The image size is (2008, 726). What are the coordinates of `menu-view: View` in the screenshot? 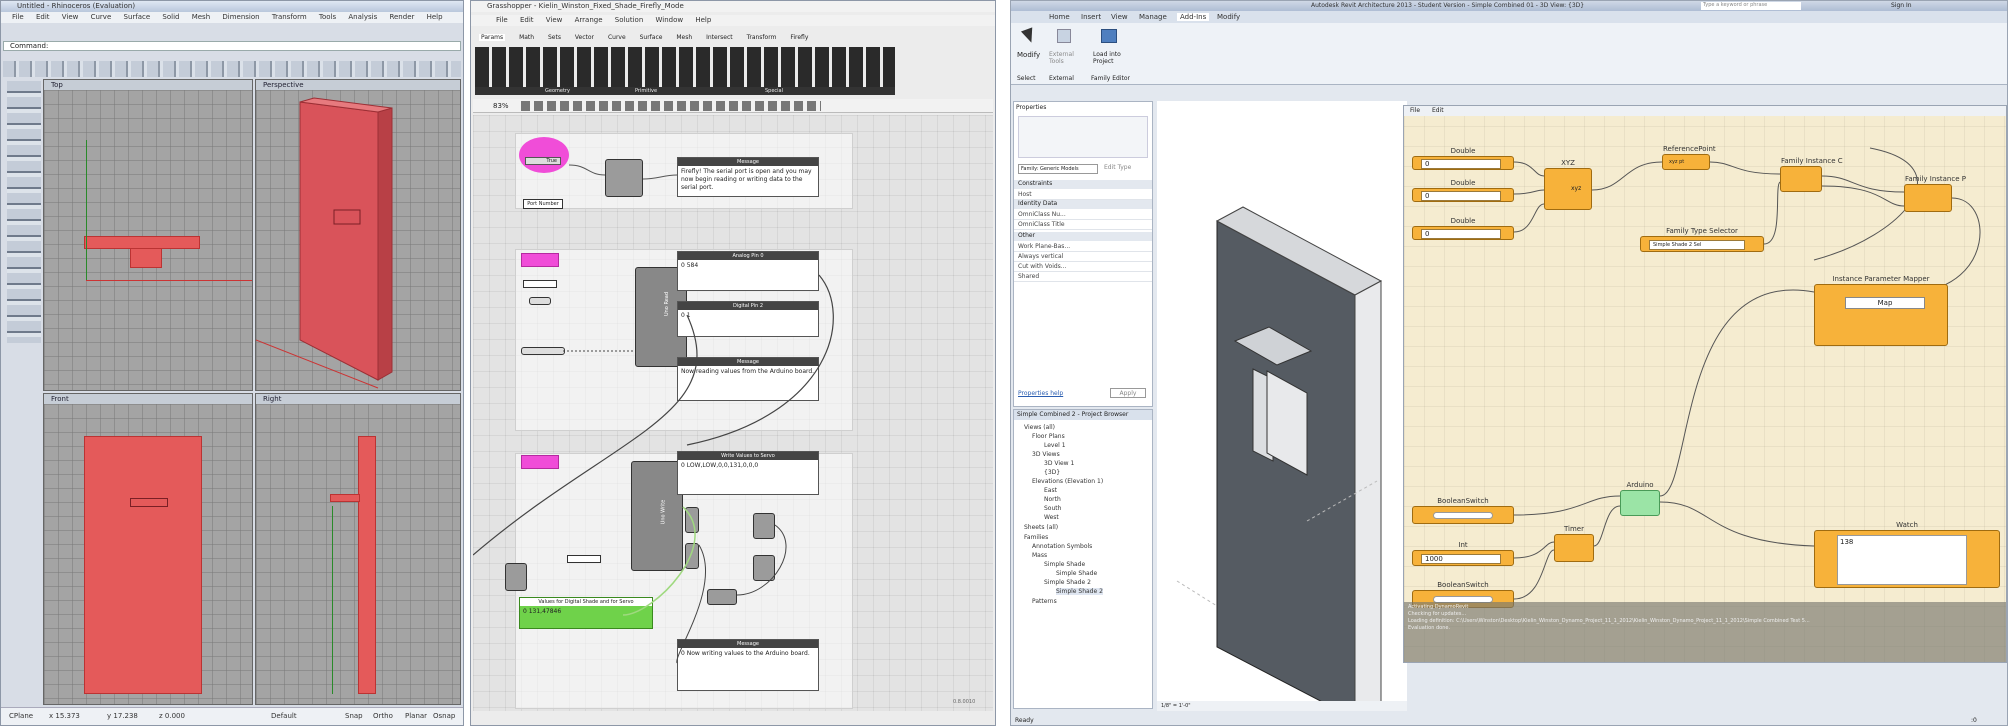 It's located at (70, 17).